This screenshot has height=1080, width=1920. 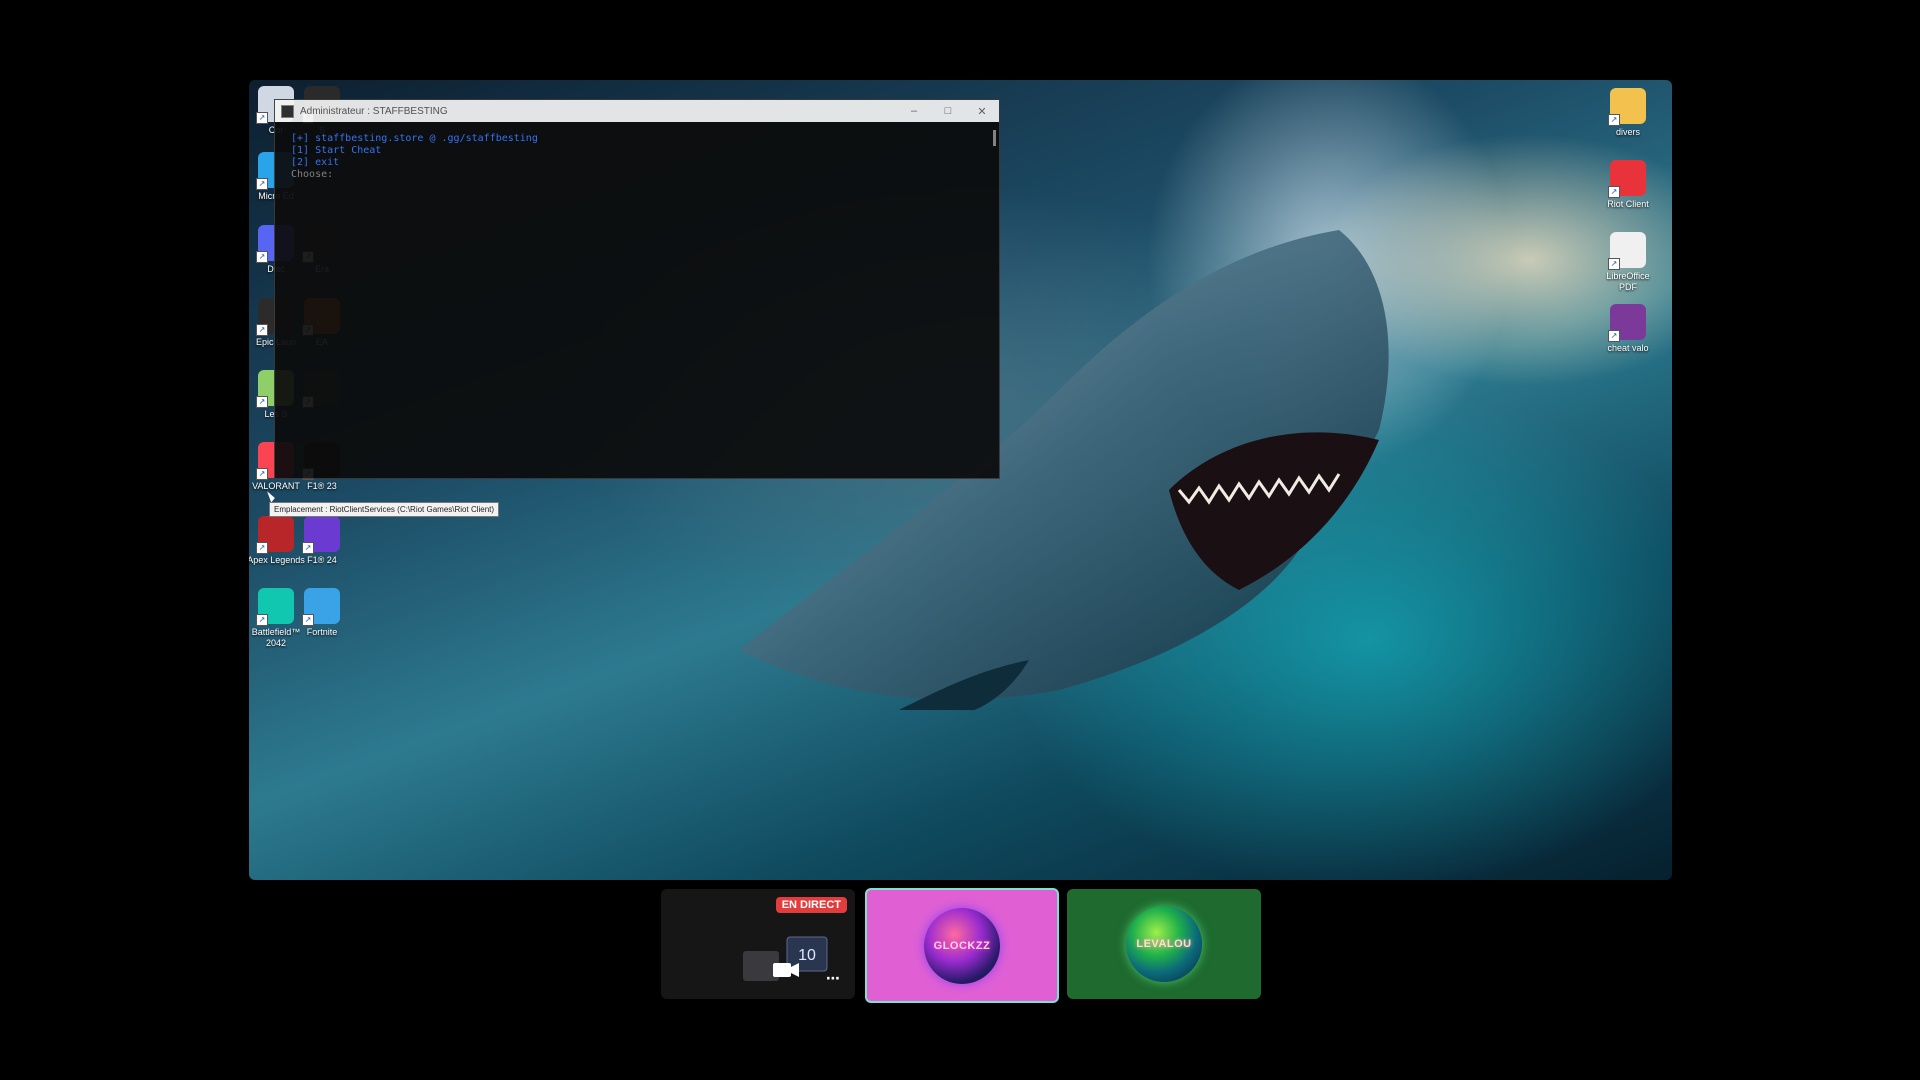 What do you see at coordinates (833, 978) in the screenshot?
I see `more-options-button: ⋯` at bounding box center [833, 978].